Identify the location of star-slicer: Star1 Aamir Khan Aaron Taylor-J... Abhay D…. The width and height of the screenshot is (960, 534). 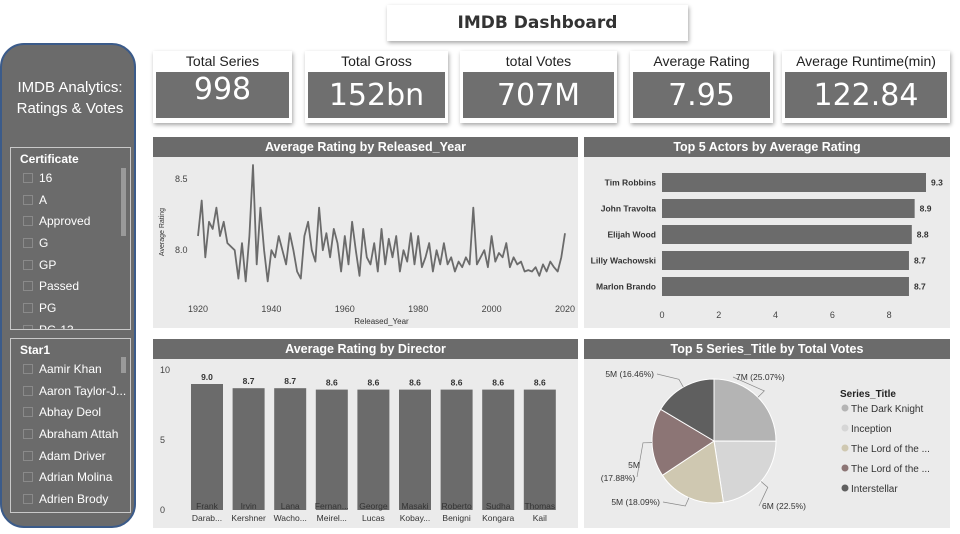
(70, 425).